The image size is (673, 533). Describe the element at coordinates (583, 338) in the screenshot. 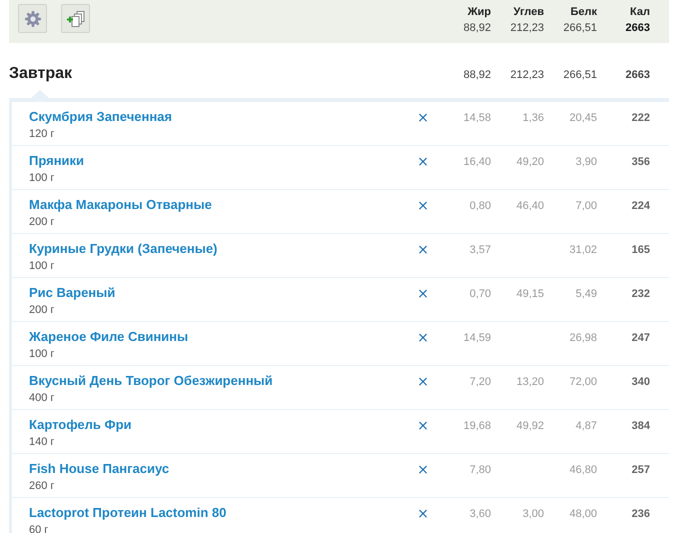

I see `nutrient-value: 26,98` at that location.